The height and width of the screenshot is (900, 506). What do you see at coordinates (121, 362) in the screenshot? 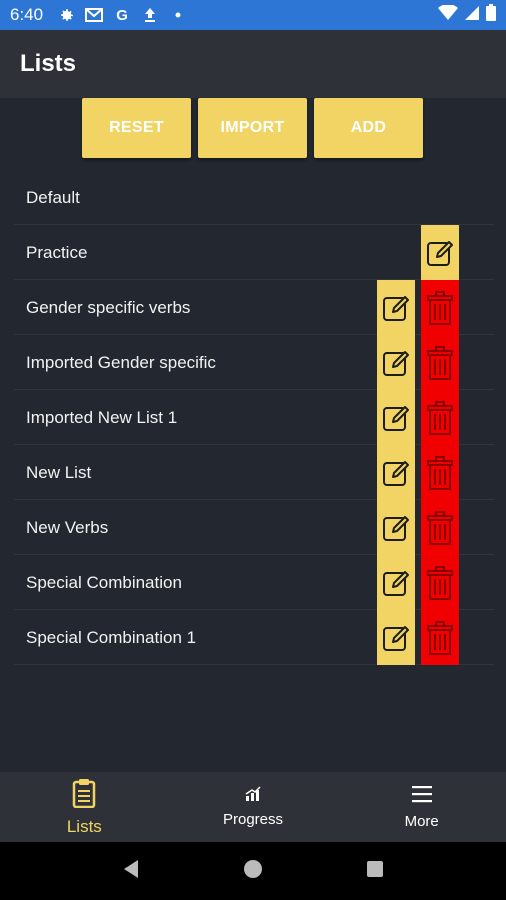
I see `list-name: Imported Gender specific` at bounding box center [121, 362].